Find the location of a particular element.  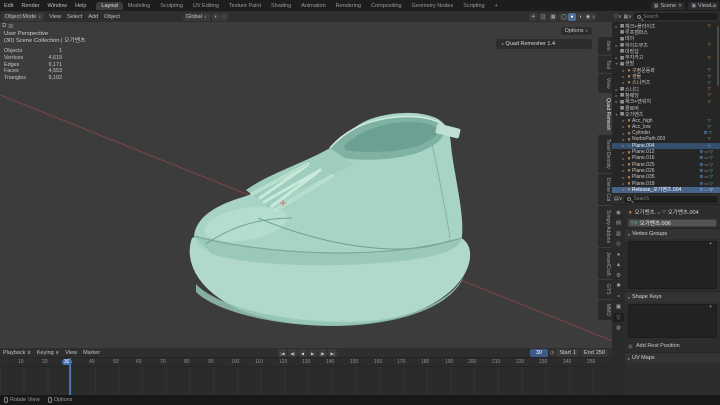

properties-tab-icon: ◉ is located at coordinates (618, 212).